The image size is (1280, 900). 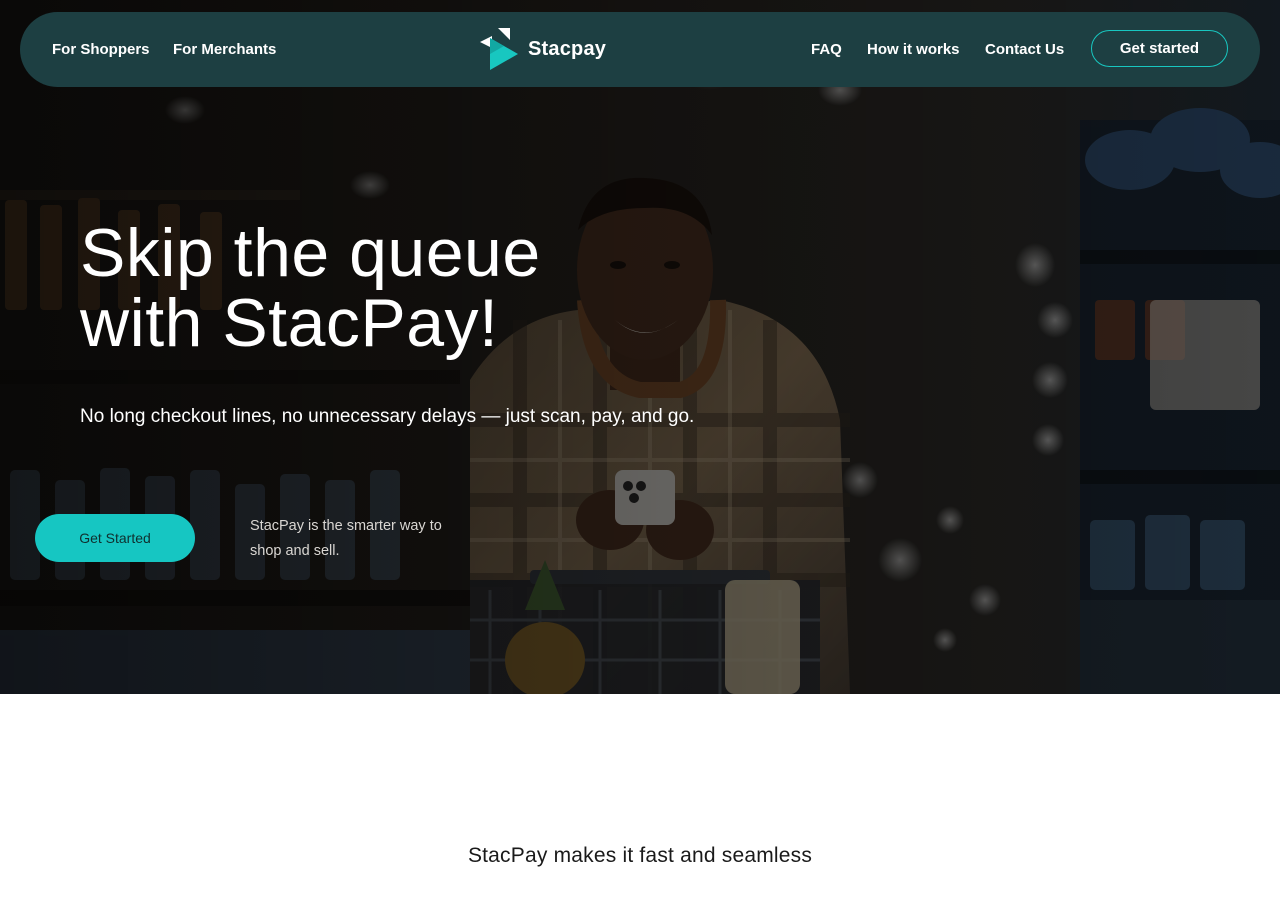 I want to click on get-started-button: Get Started, so click(x=115, y=538).